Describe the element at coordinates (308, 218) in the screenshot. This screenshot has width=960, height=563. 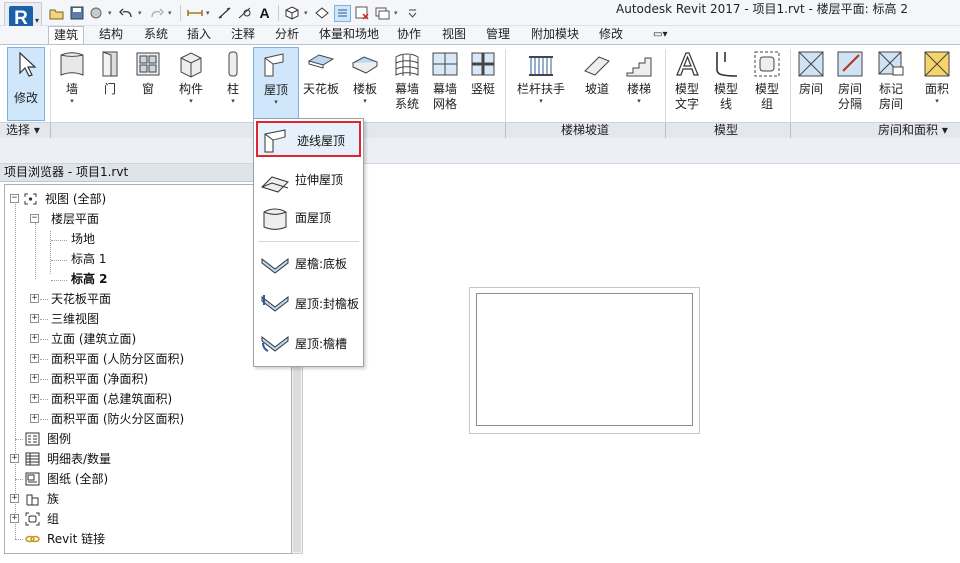
I see `menu-item-roof-by-face: 面屋顶` at that location.